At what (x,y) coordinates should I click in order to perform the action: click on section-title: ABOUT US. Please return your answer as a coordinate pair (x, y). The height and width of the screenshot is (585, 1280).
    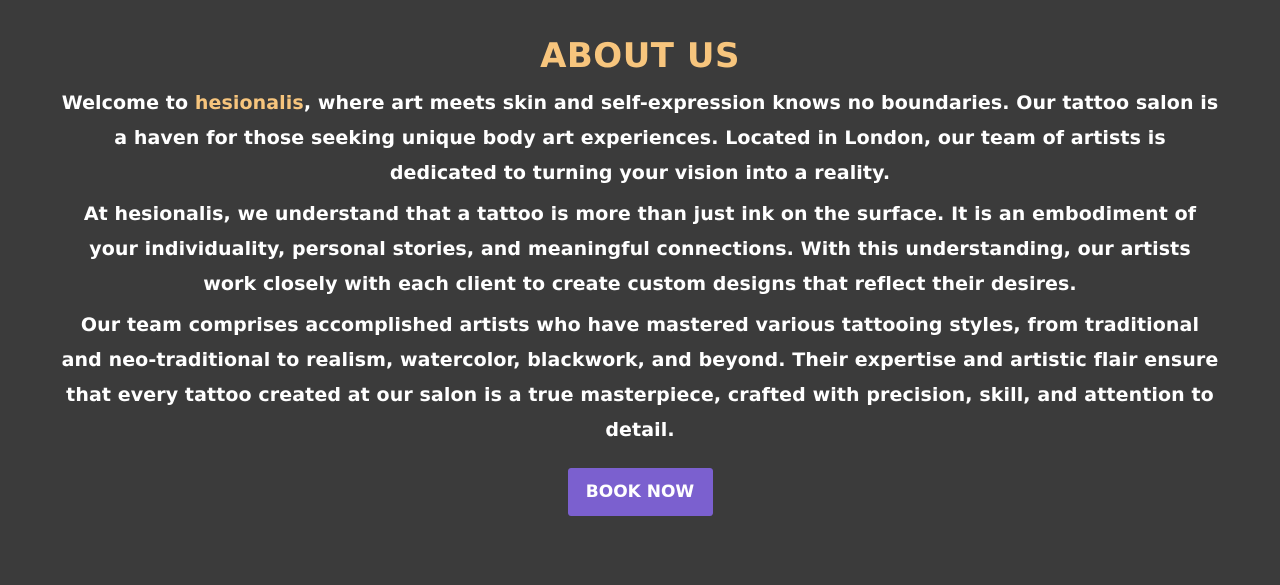
    Looking at the image, I should click on (640, 56).